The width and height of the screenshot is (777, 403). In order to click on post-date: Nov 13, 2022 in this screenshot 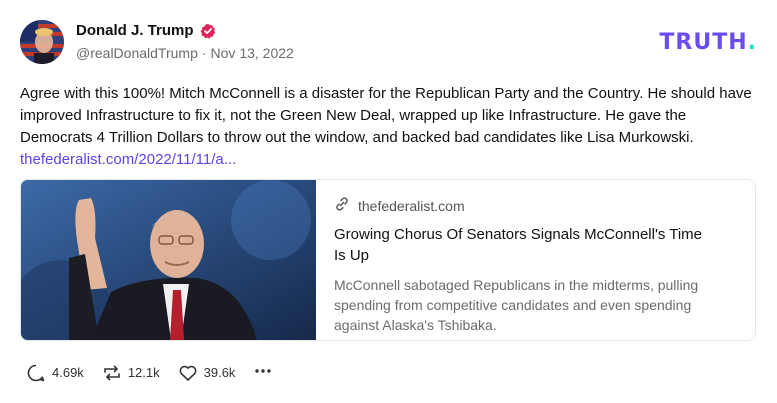, I will do `click(252, 53)`.